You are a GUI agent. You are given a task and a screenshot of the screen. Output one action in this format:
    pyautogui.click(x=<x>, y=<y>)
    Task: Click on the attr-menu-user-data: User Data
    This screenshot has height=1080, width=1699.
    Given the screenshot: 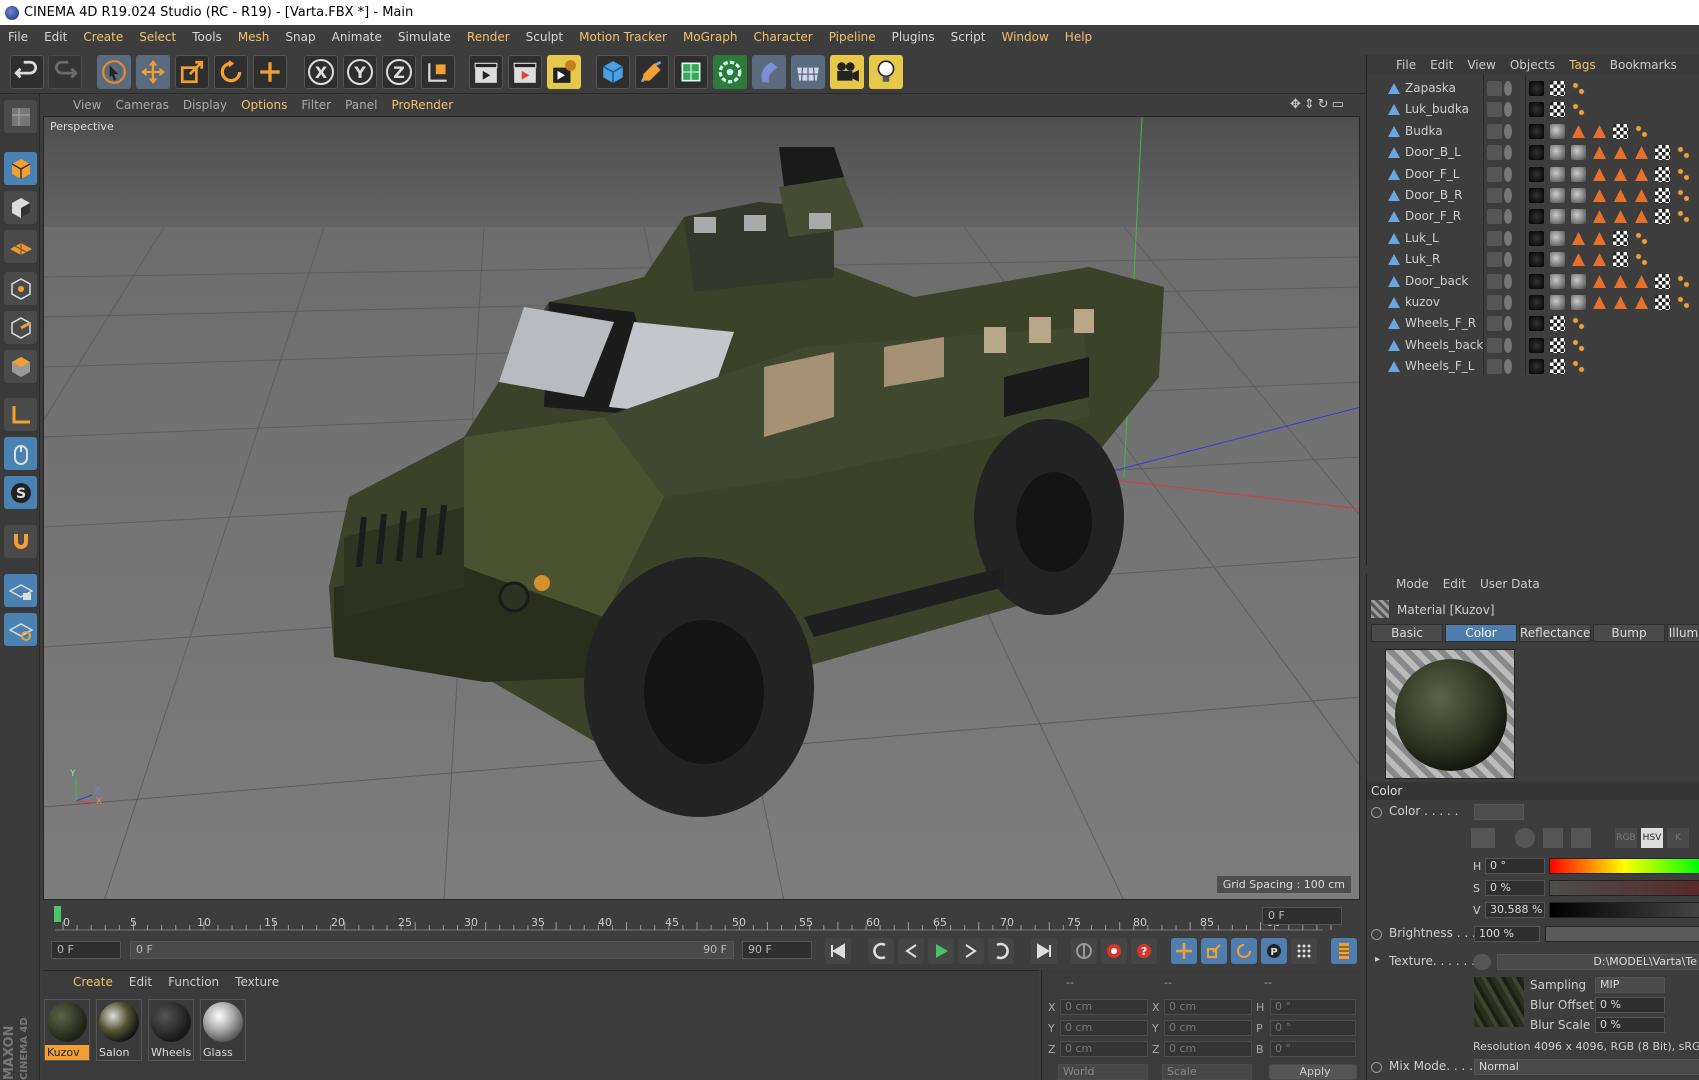 What is the action you would take?
    pyautogui.click(x=1510, y=584)
    